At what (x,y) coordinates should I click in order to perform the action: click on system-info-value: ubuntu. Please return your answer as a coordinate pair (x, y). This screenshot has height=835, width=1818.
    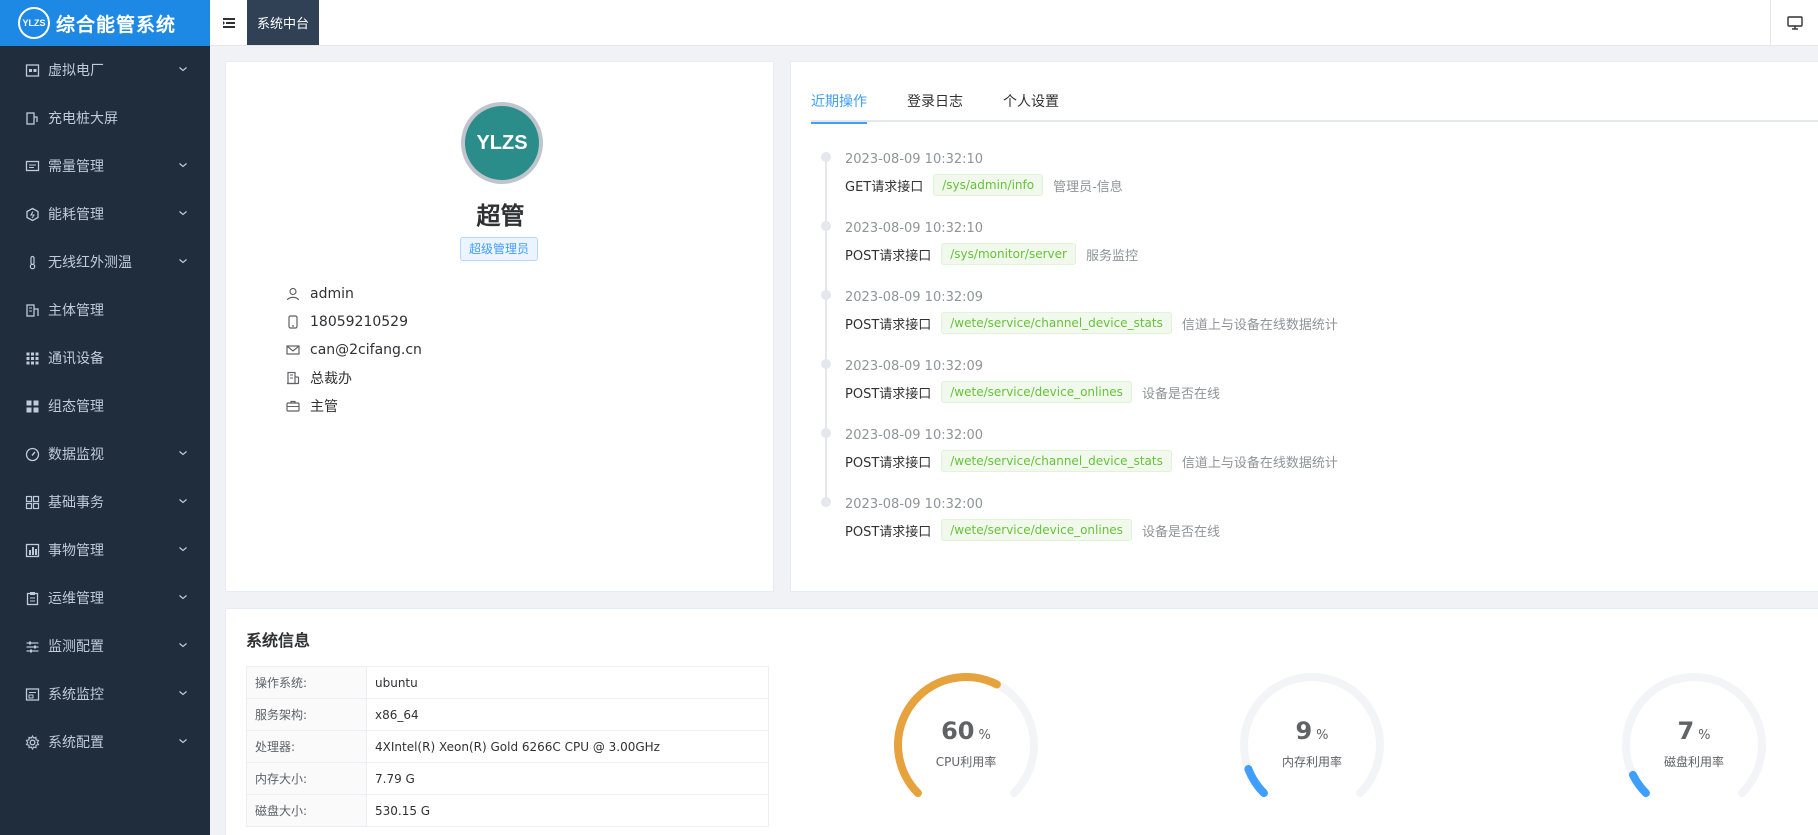
    Looking at the image, I should click on (567, 682).